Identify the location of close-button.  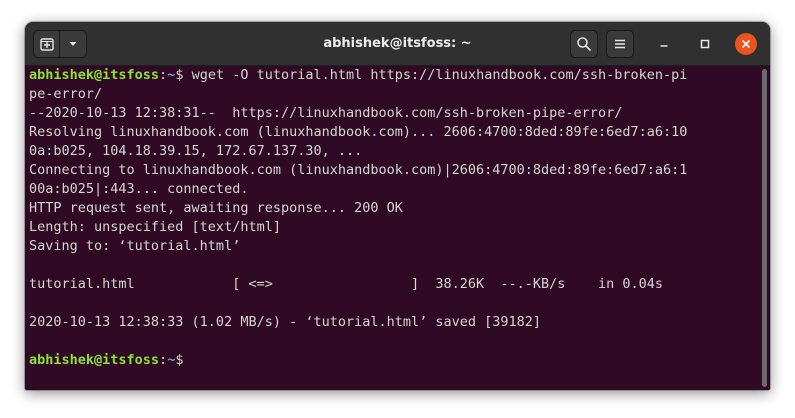
(746, 44).